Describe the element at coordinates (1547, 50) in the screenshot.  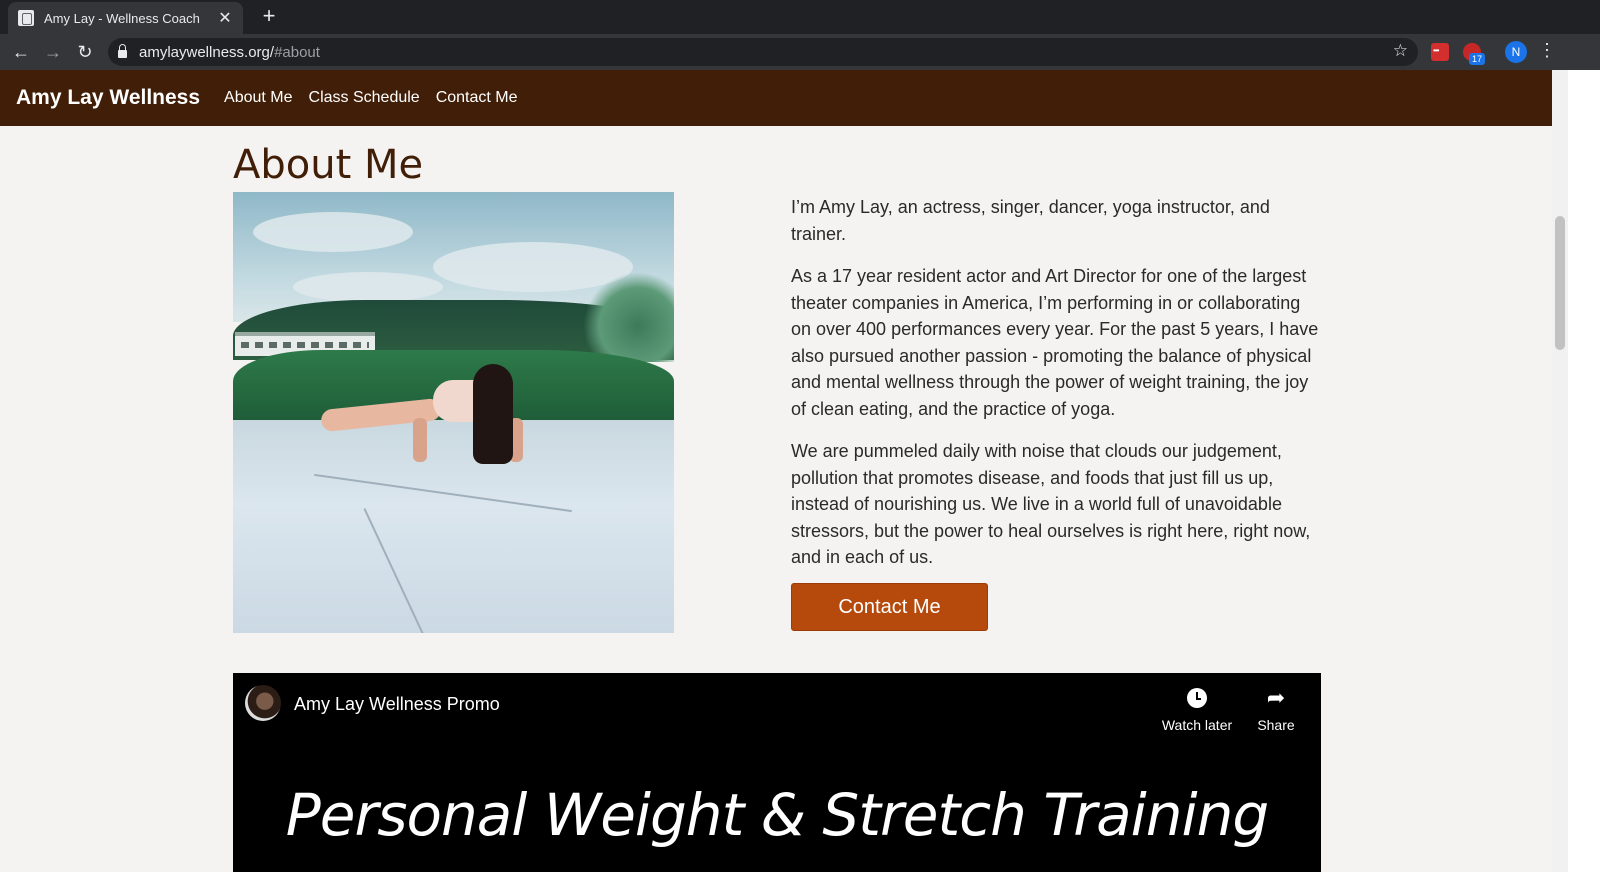
I see `menu-dots-icon: ⋮` at that location.